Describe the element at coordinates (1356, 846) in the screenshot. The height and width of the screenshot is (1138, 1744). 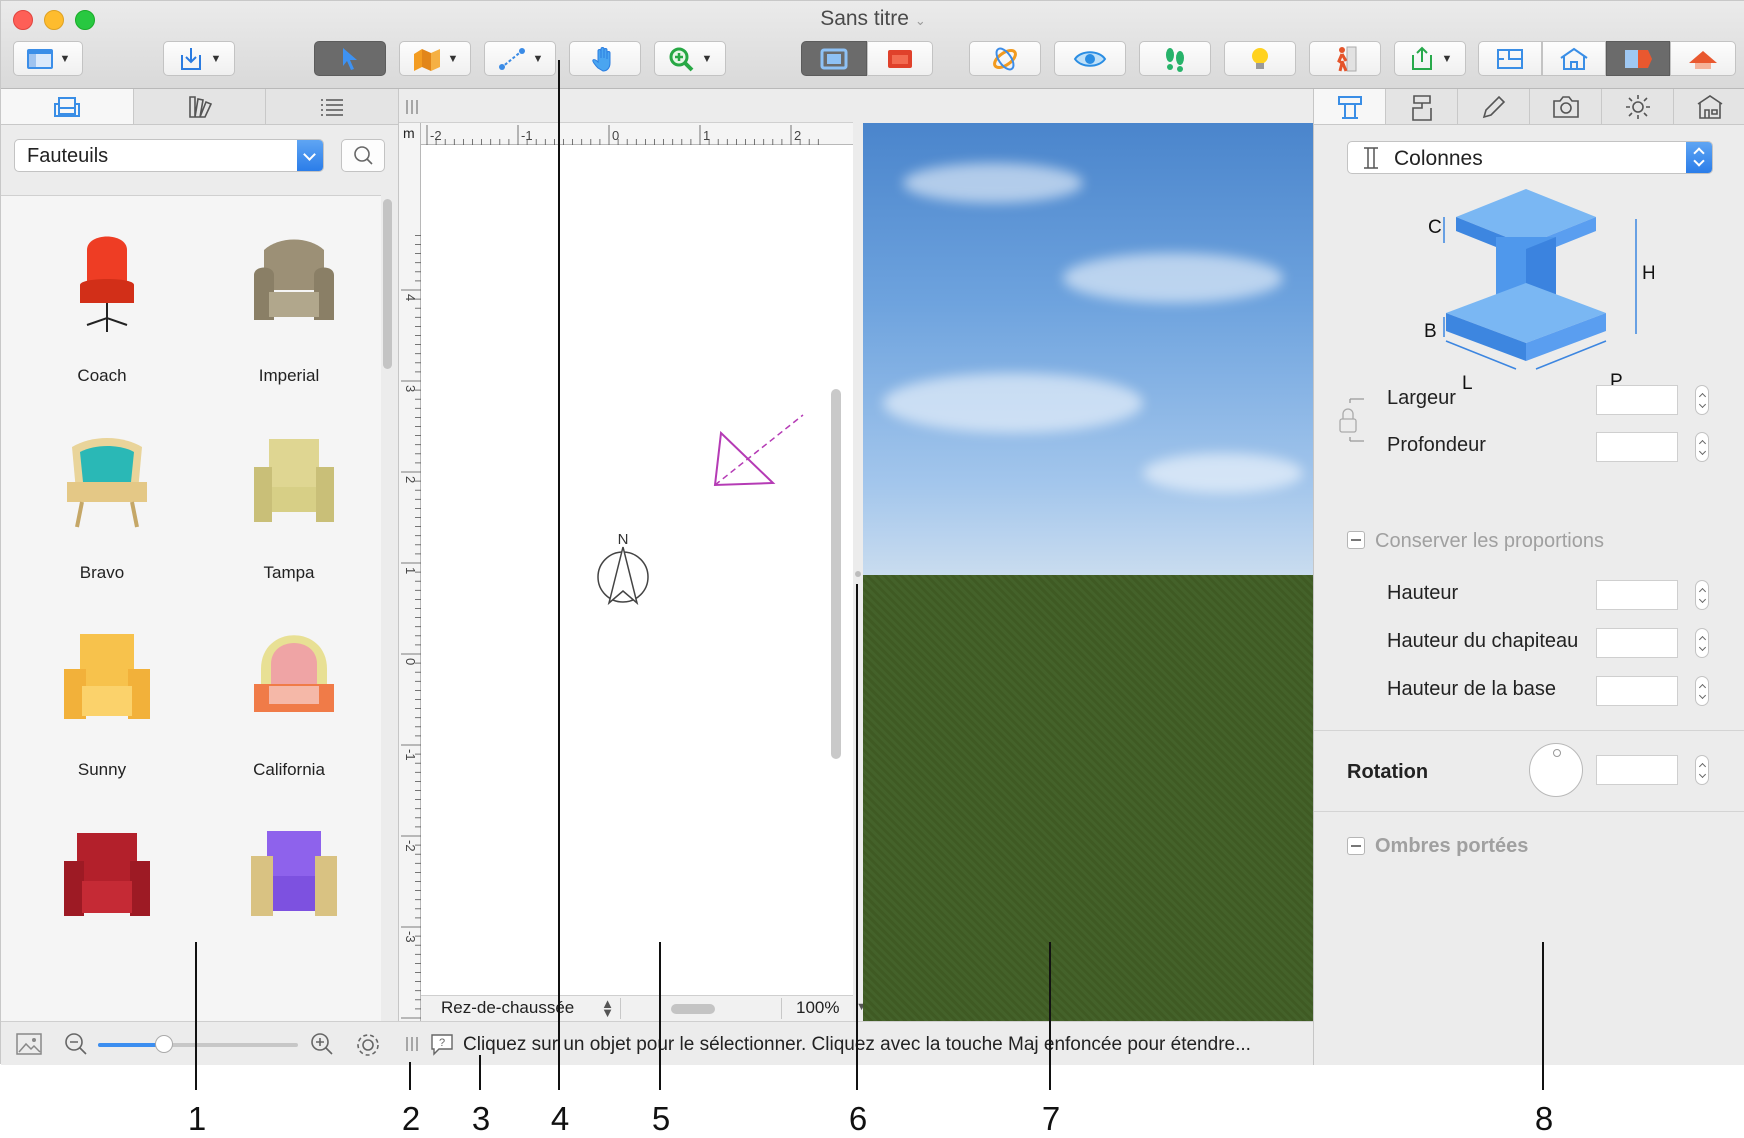
I see `shadows-checkbox` at that location.